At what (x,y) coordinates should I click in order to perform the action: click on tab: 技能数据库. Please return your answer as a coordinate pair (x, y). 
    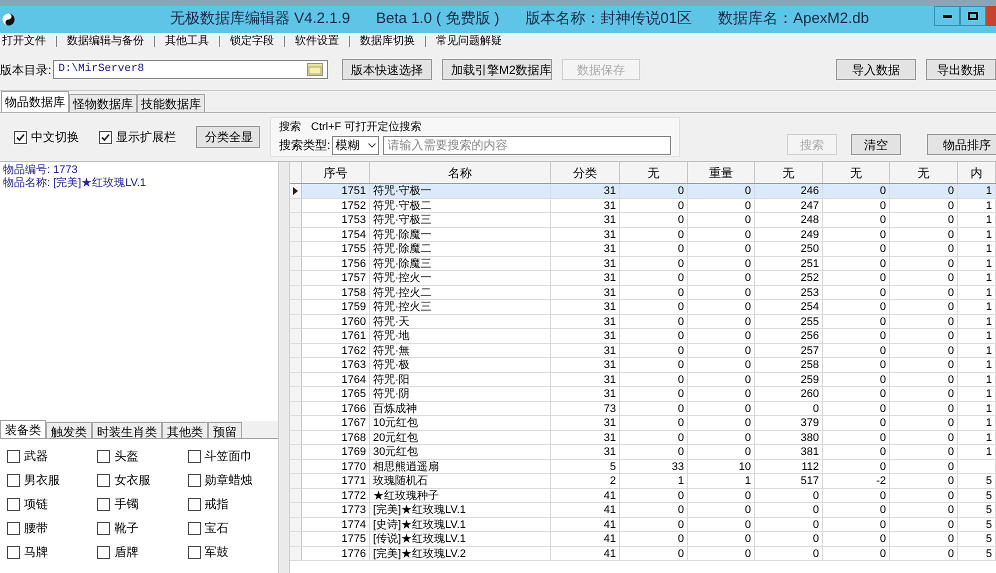
    Looking at the image, I should click on (171, 103).